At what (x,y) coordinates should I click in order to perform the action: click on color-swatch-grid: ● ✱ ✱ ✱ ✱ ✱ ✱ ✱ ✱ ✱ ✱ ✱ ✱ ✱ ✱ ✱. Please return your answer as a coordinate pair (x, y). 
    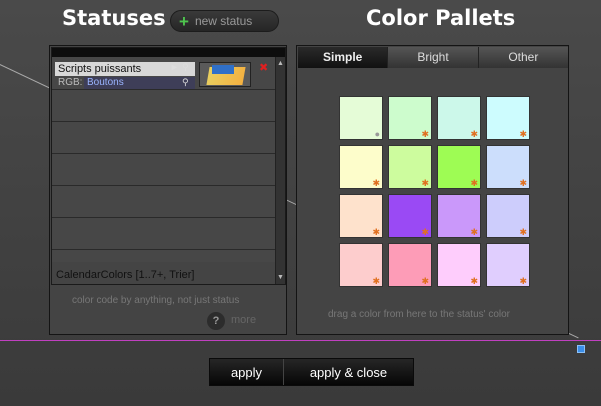
    Looking at the image, I should click on (434, 191).